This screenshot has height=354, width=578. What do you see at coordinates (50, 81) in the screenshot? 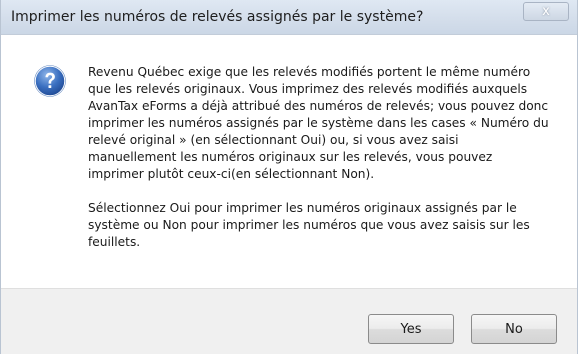
I see `question-icon` at bounding box center [50, 81].